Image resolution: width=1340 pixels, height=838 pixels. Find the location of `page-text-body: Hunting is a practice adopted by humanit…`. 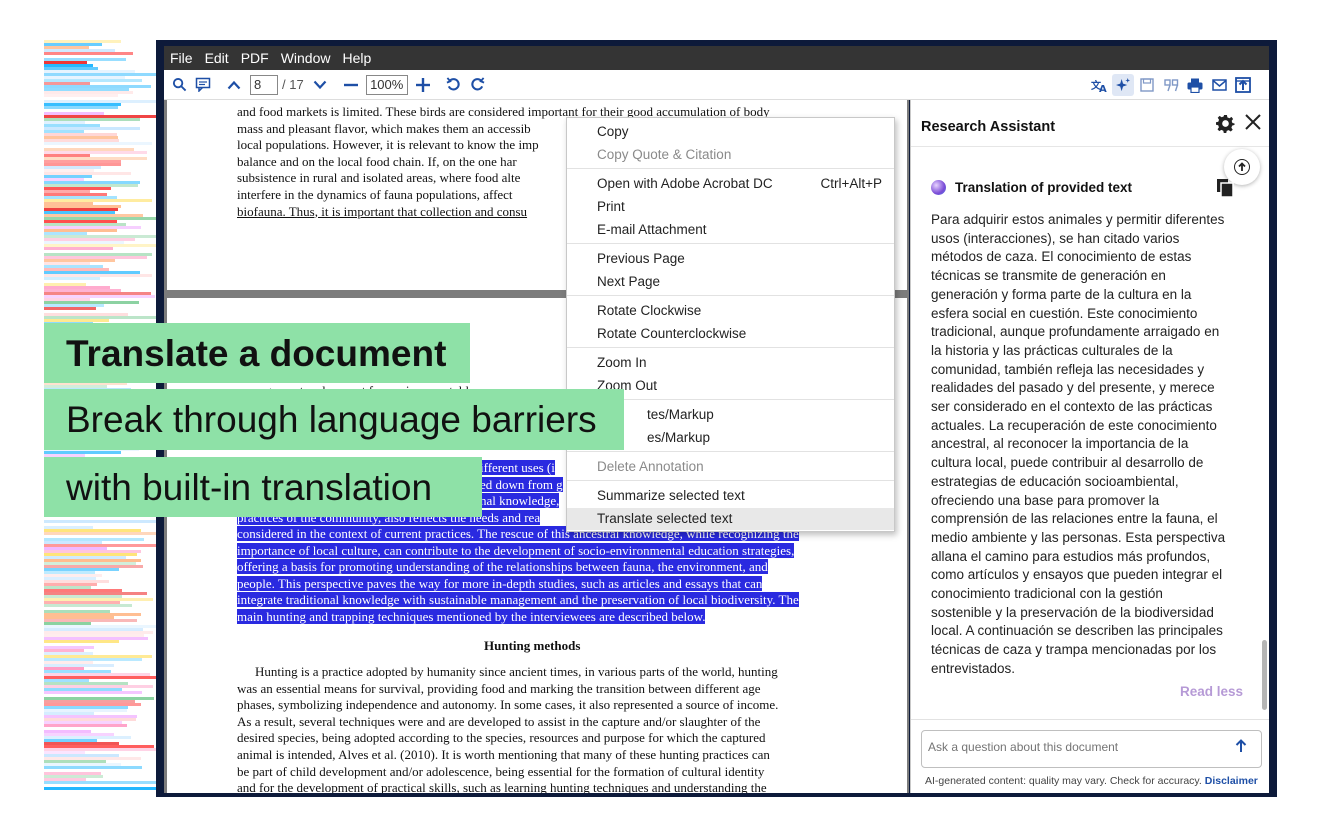

page-text-body: Hunting is a practice adopted by humanit… is located at coordinates (507, 728).